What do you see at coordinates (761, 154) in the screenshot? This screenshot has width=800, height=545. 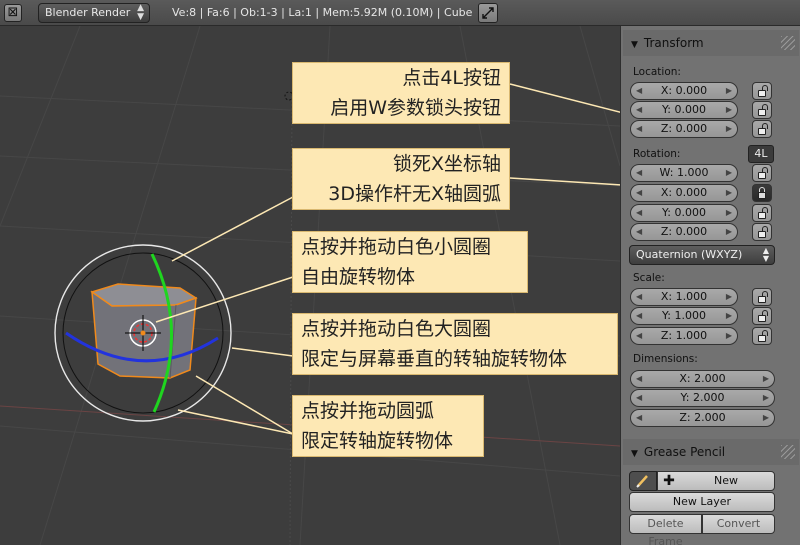 I see `four-l-button: 4L` at bounding box center [761, 154].